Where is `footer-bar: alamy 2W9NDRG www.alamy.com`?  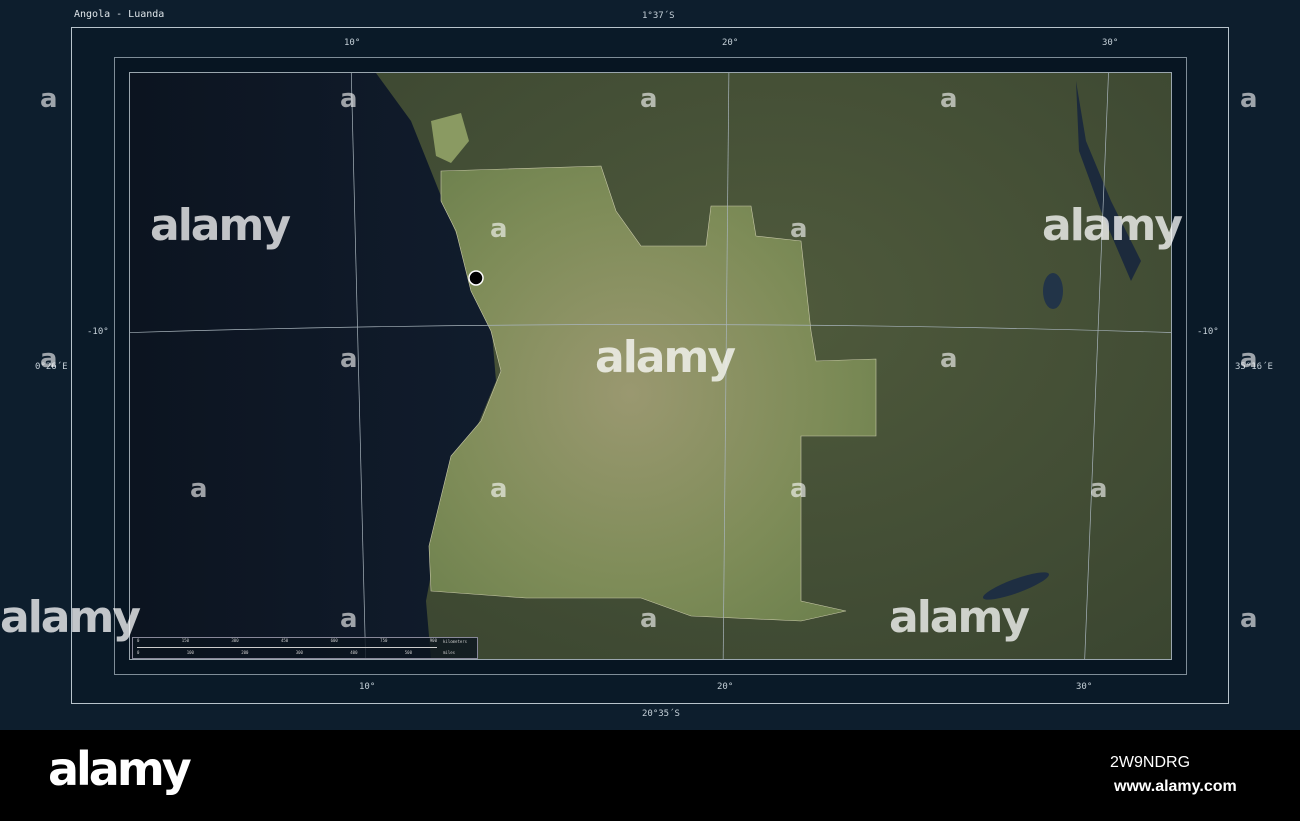
footer-bar: alamy 2W9NDRG www.alamy.com is located at coordinates (650, 775).